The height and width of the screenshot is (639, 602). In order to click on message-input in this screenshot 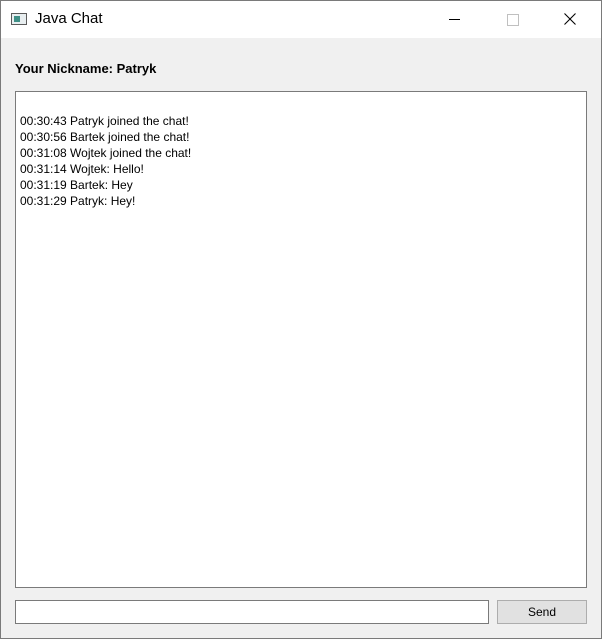, I will do `click(252, 612)`.